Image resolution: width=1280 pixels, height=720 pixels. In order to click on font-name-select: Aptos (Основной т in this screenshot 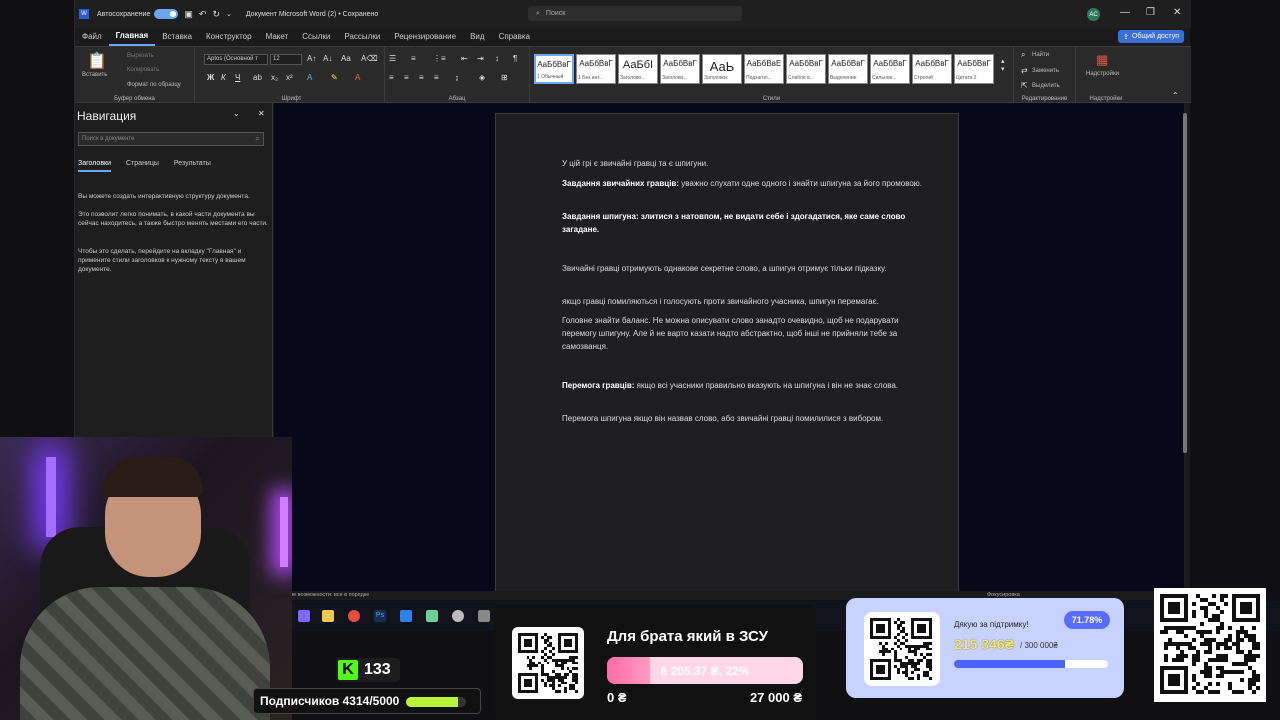, I will do `click(236, 59)`.